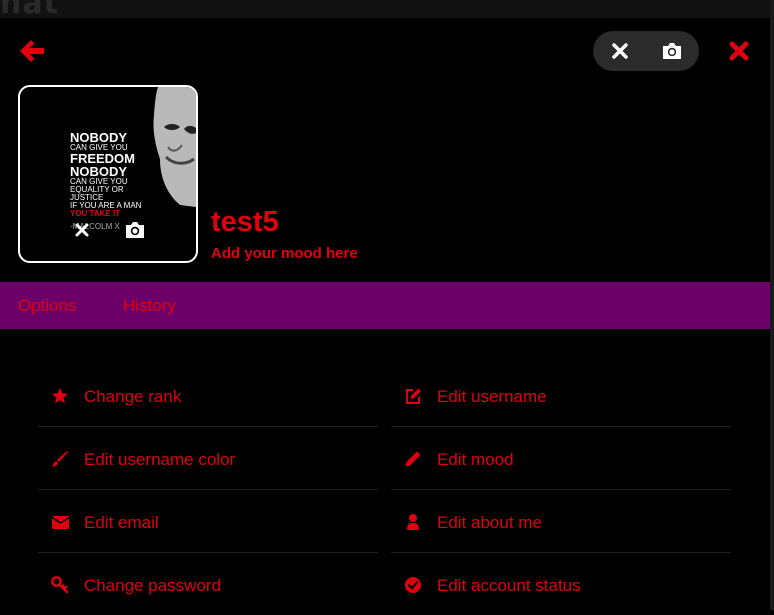 Image resolution: width=774 pixels, height=615 pixels. I want to click on option-edit-about-me: Edit about me, so click(561, 521).